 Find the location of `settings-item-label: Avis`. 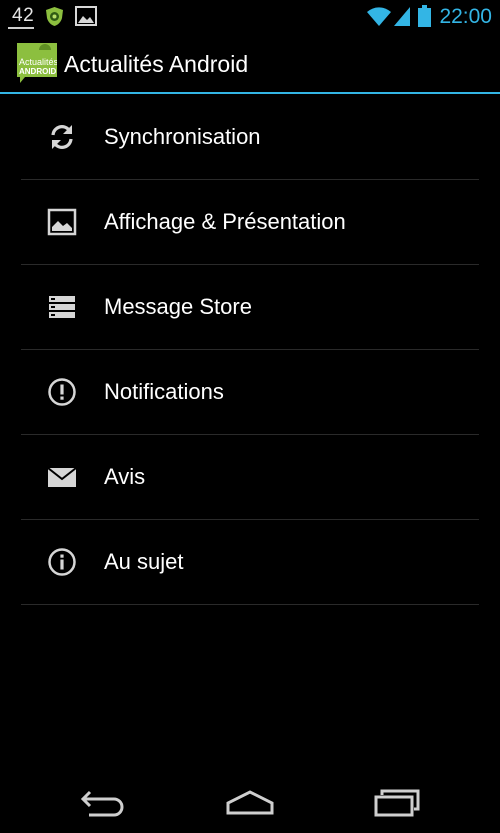

settings-item-label: Avis is located at coordinates (125, 476).